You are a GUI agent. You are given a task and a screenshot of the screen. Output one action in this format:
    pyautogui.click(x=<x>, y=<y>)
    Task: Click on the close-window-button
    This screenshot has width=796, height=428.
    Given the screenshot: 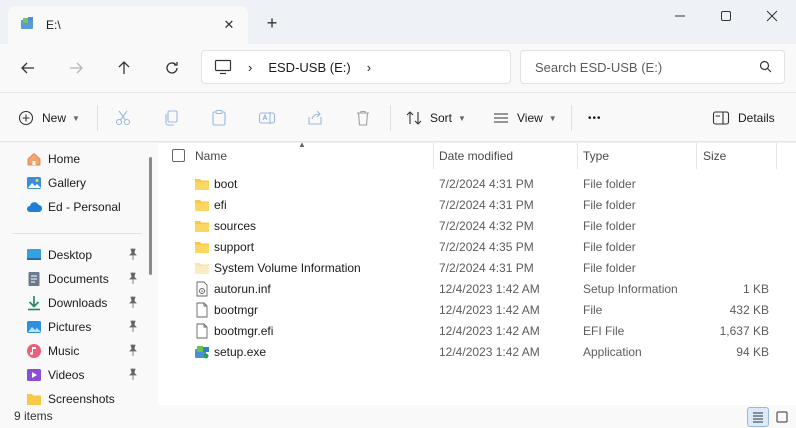 What is the action you would take?
    pyautogui.click(x=772, y=16)
    